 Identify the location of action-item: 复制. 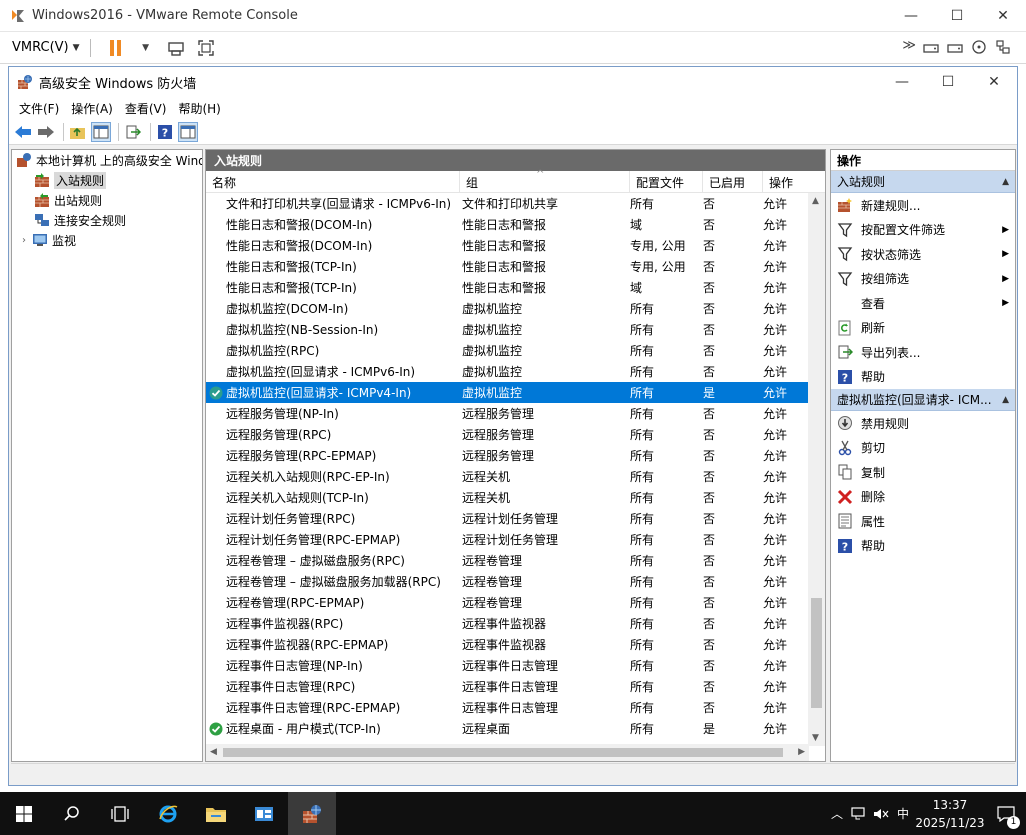
(923, 472).